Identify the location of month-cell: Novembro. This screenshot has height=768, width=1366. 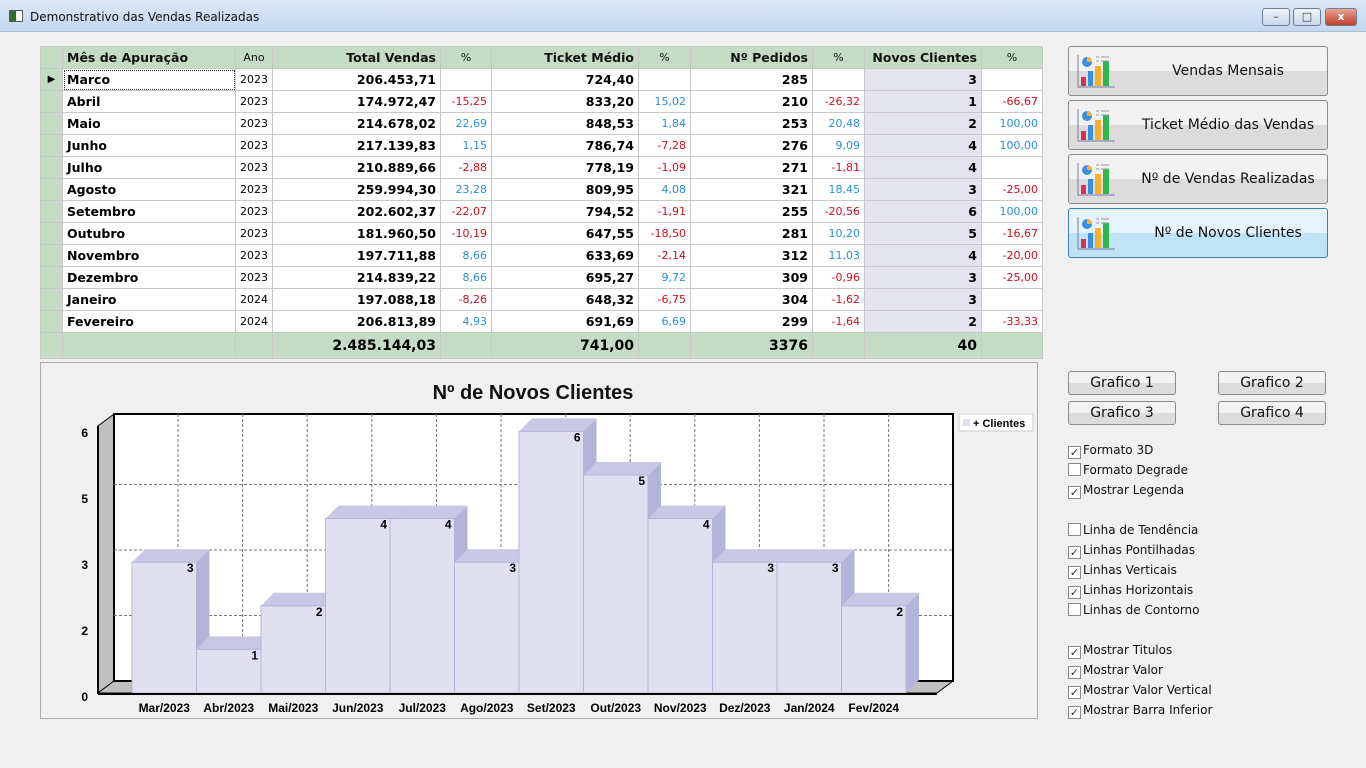
(149, 255).